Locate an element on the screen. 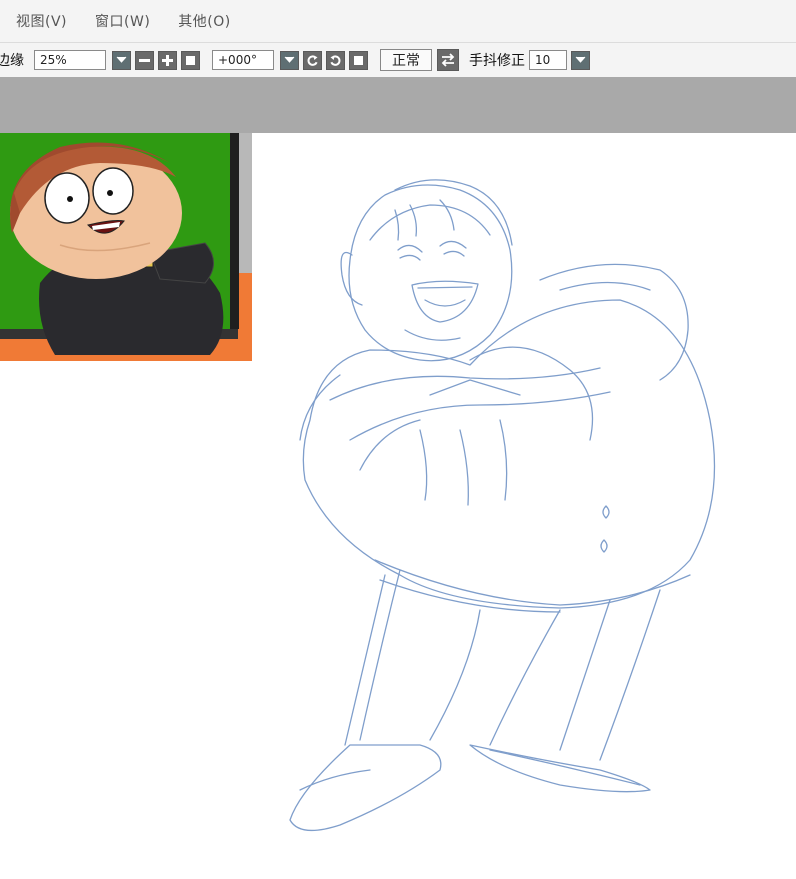  canvas-header-band is located at coordinates (398, 105).